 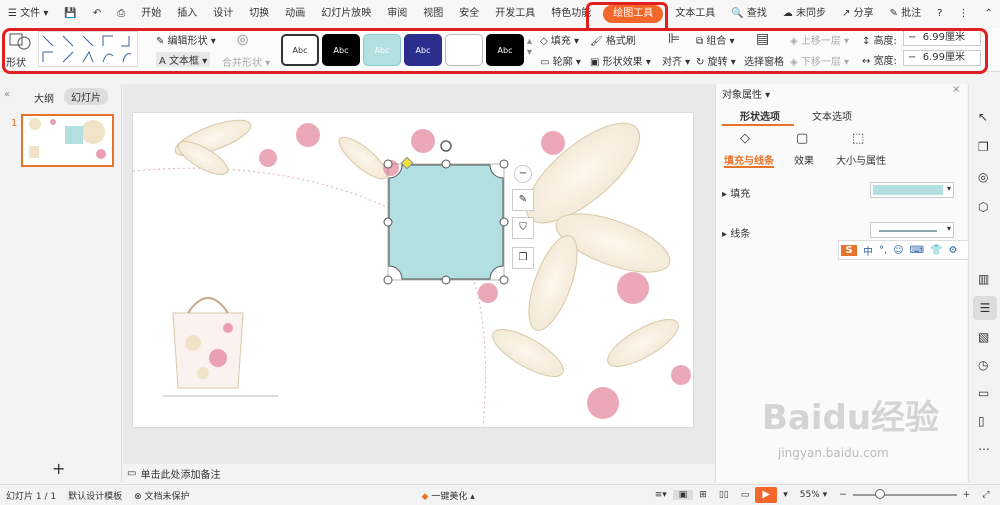 I want to click on line-gallery, so click(x=88, y=49).